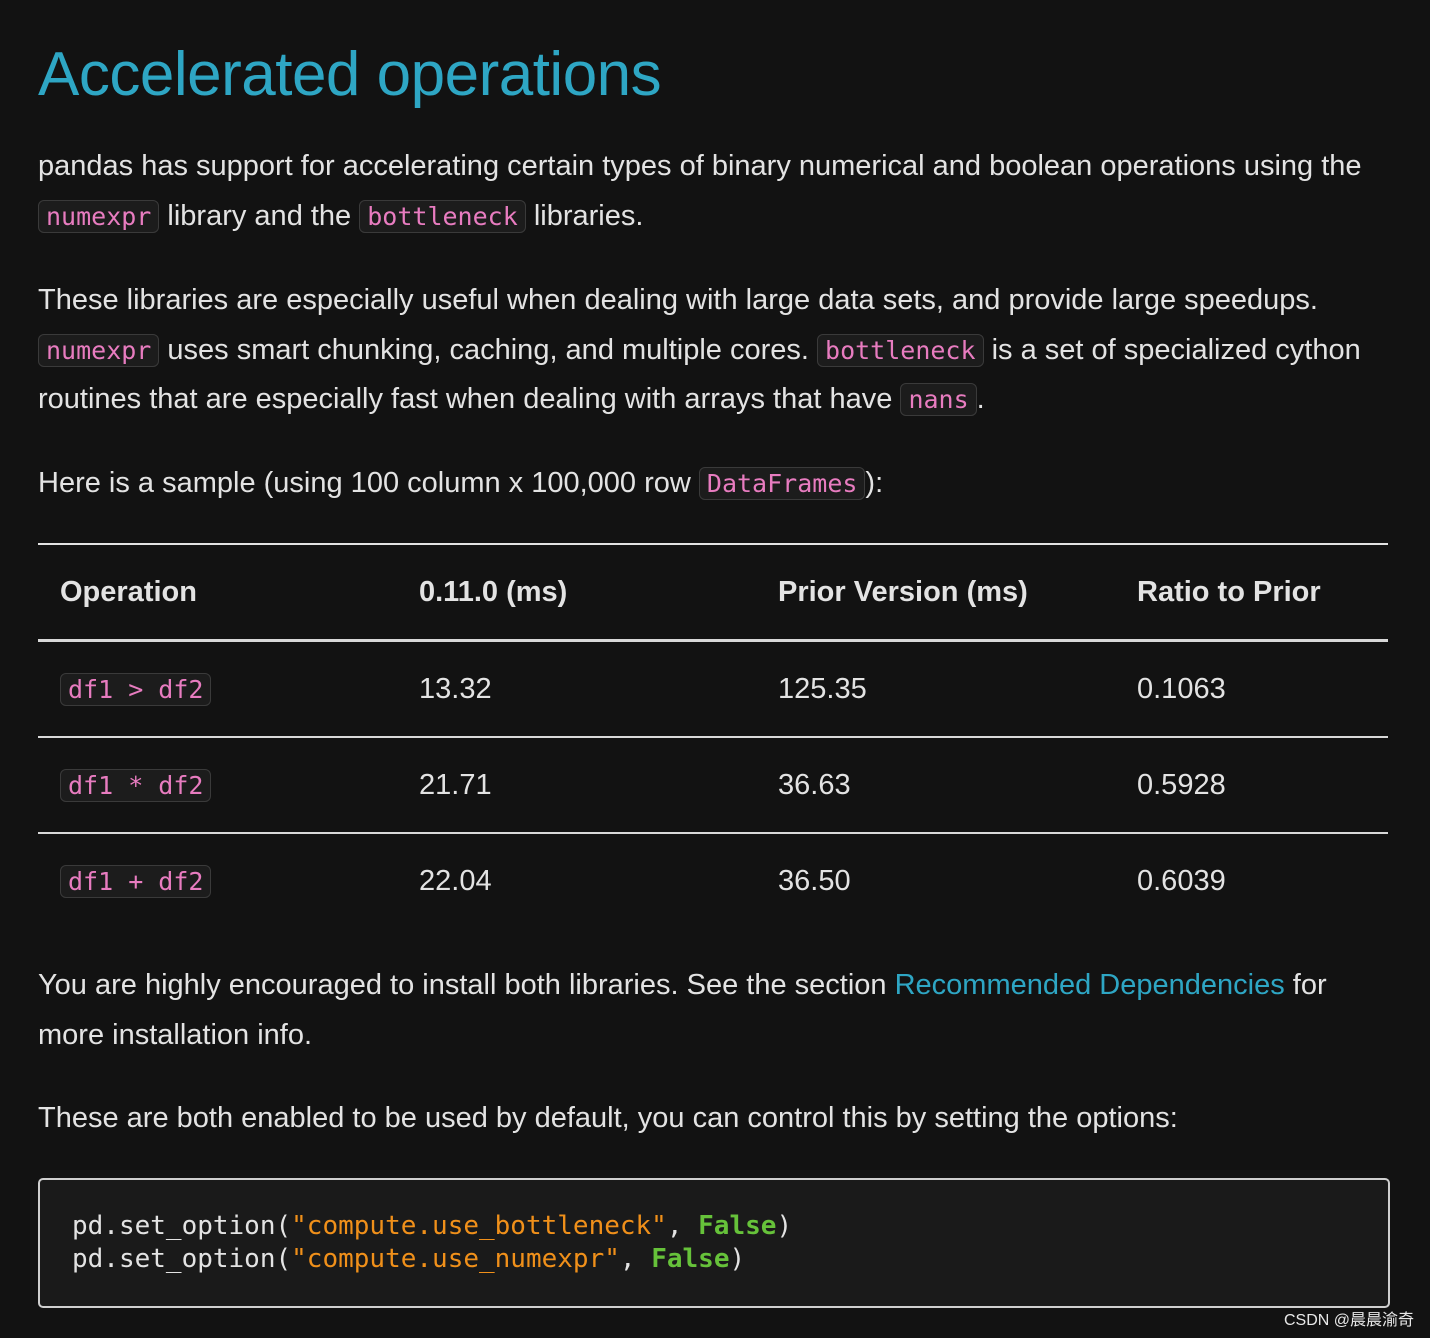 The image size is (1430, 1338). Describe the element at coordinates (814, 880) in the screenshot. I see `cell-prior: 36.50` at that location.